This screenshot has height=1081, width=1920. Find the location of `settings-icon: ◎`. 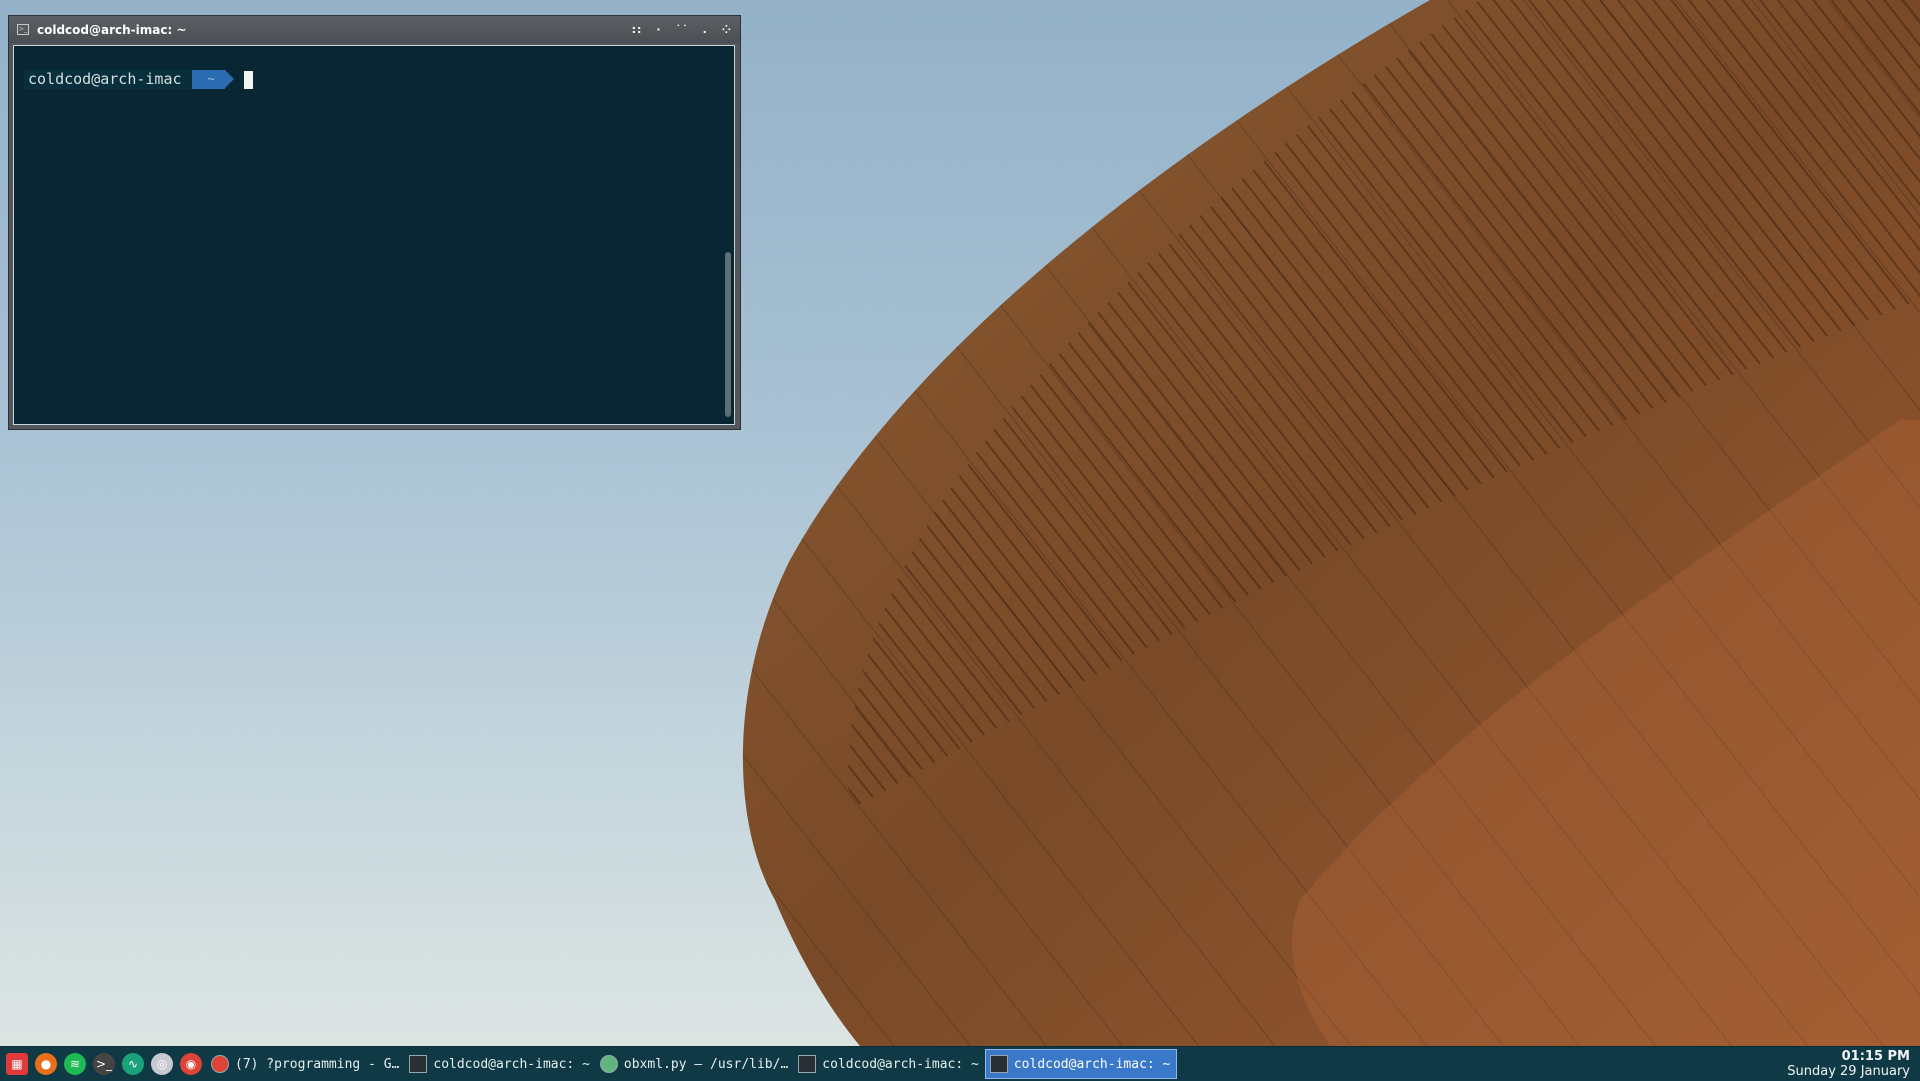

settings-icon: ◎ is located at coordinates (162, 1064).